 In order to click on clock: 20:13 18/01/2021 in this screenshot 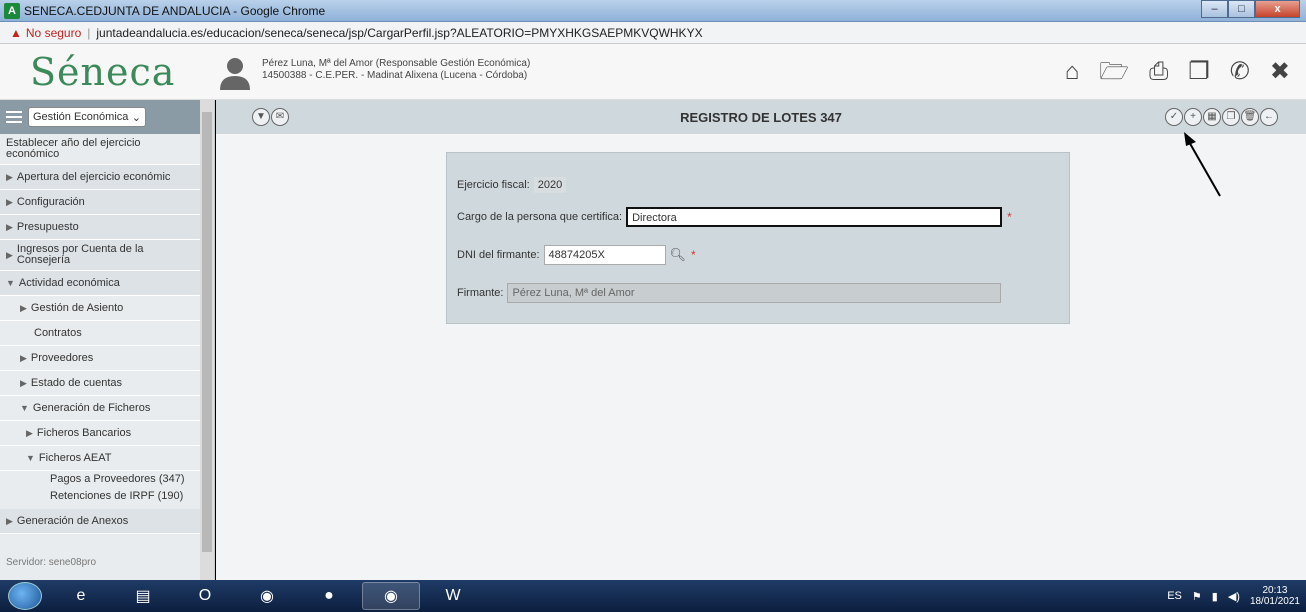, I will do `click(1275, 596)`.